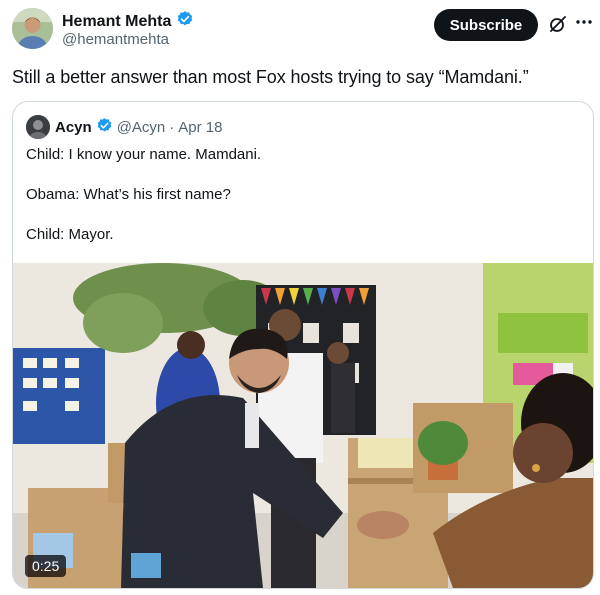  I want to click on subscribe-button: Subscribe, so click(486, 25).